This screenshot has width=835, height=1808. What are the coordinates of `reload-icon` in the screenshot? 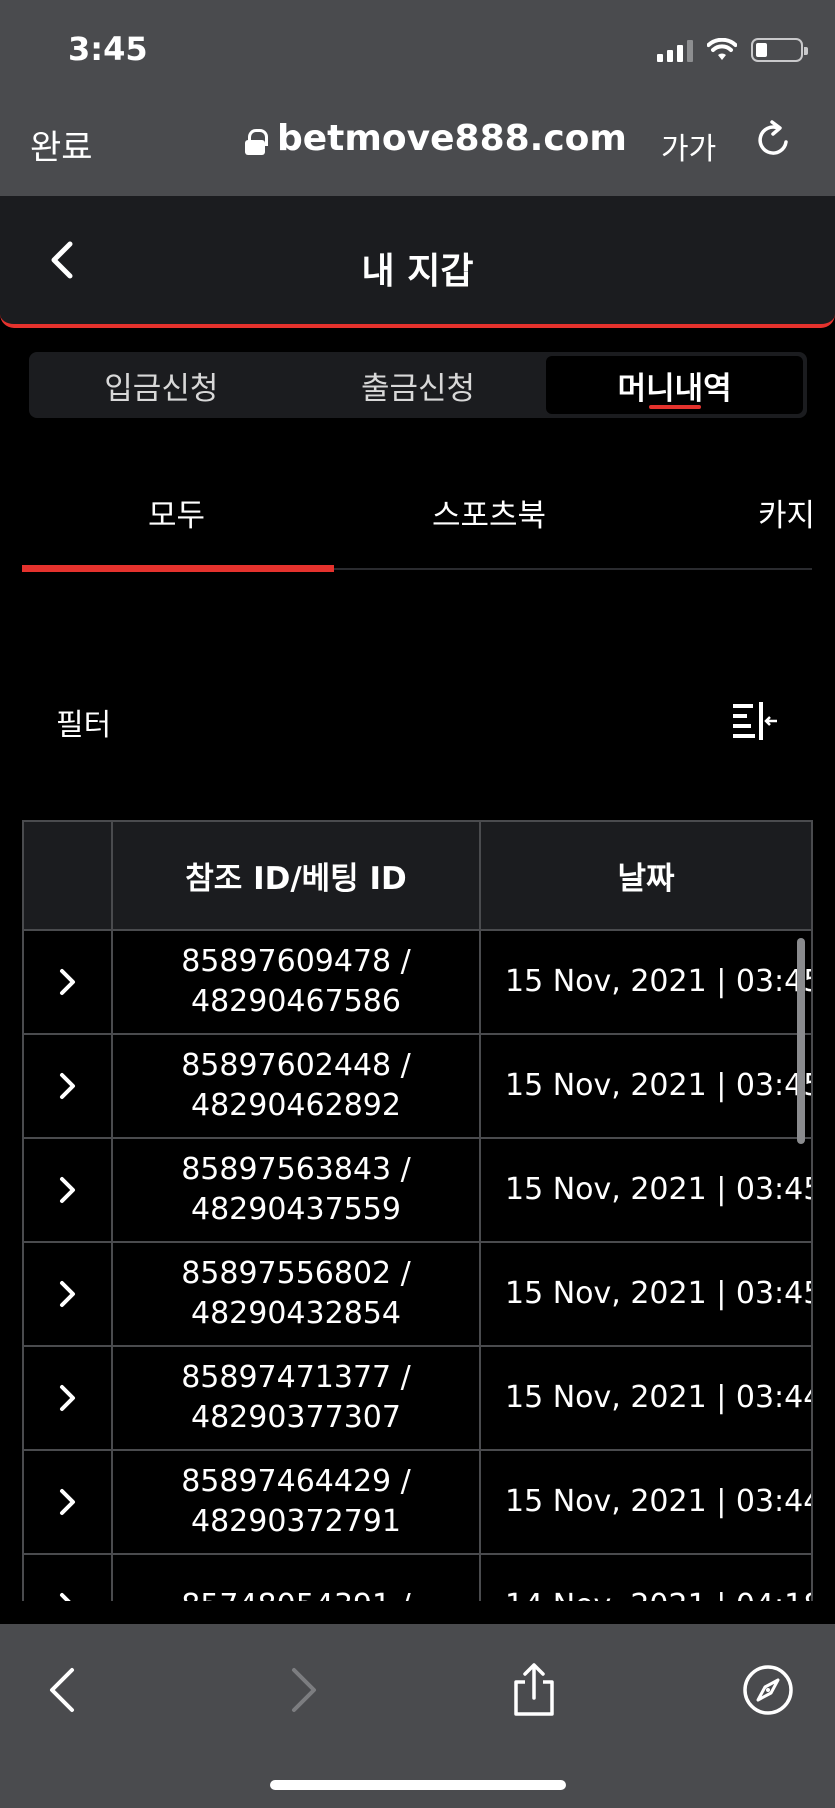 It's located at (774, 140).